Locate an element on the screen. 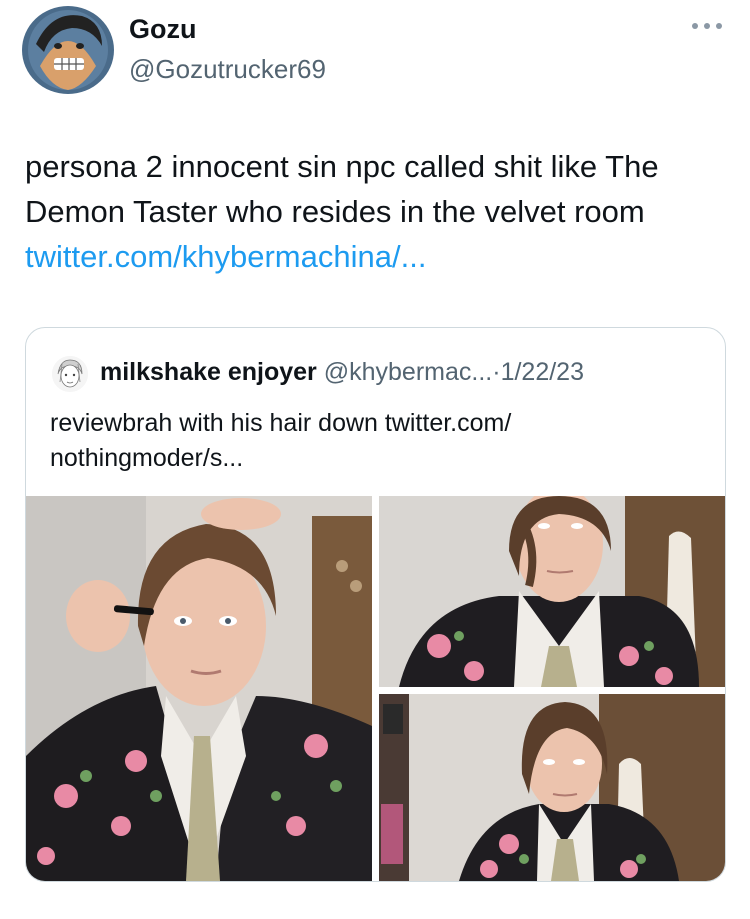 The height and width of the screenshot is (919, 750). author-avatar is located at coordinates (68, 50).